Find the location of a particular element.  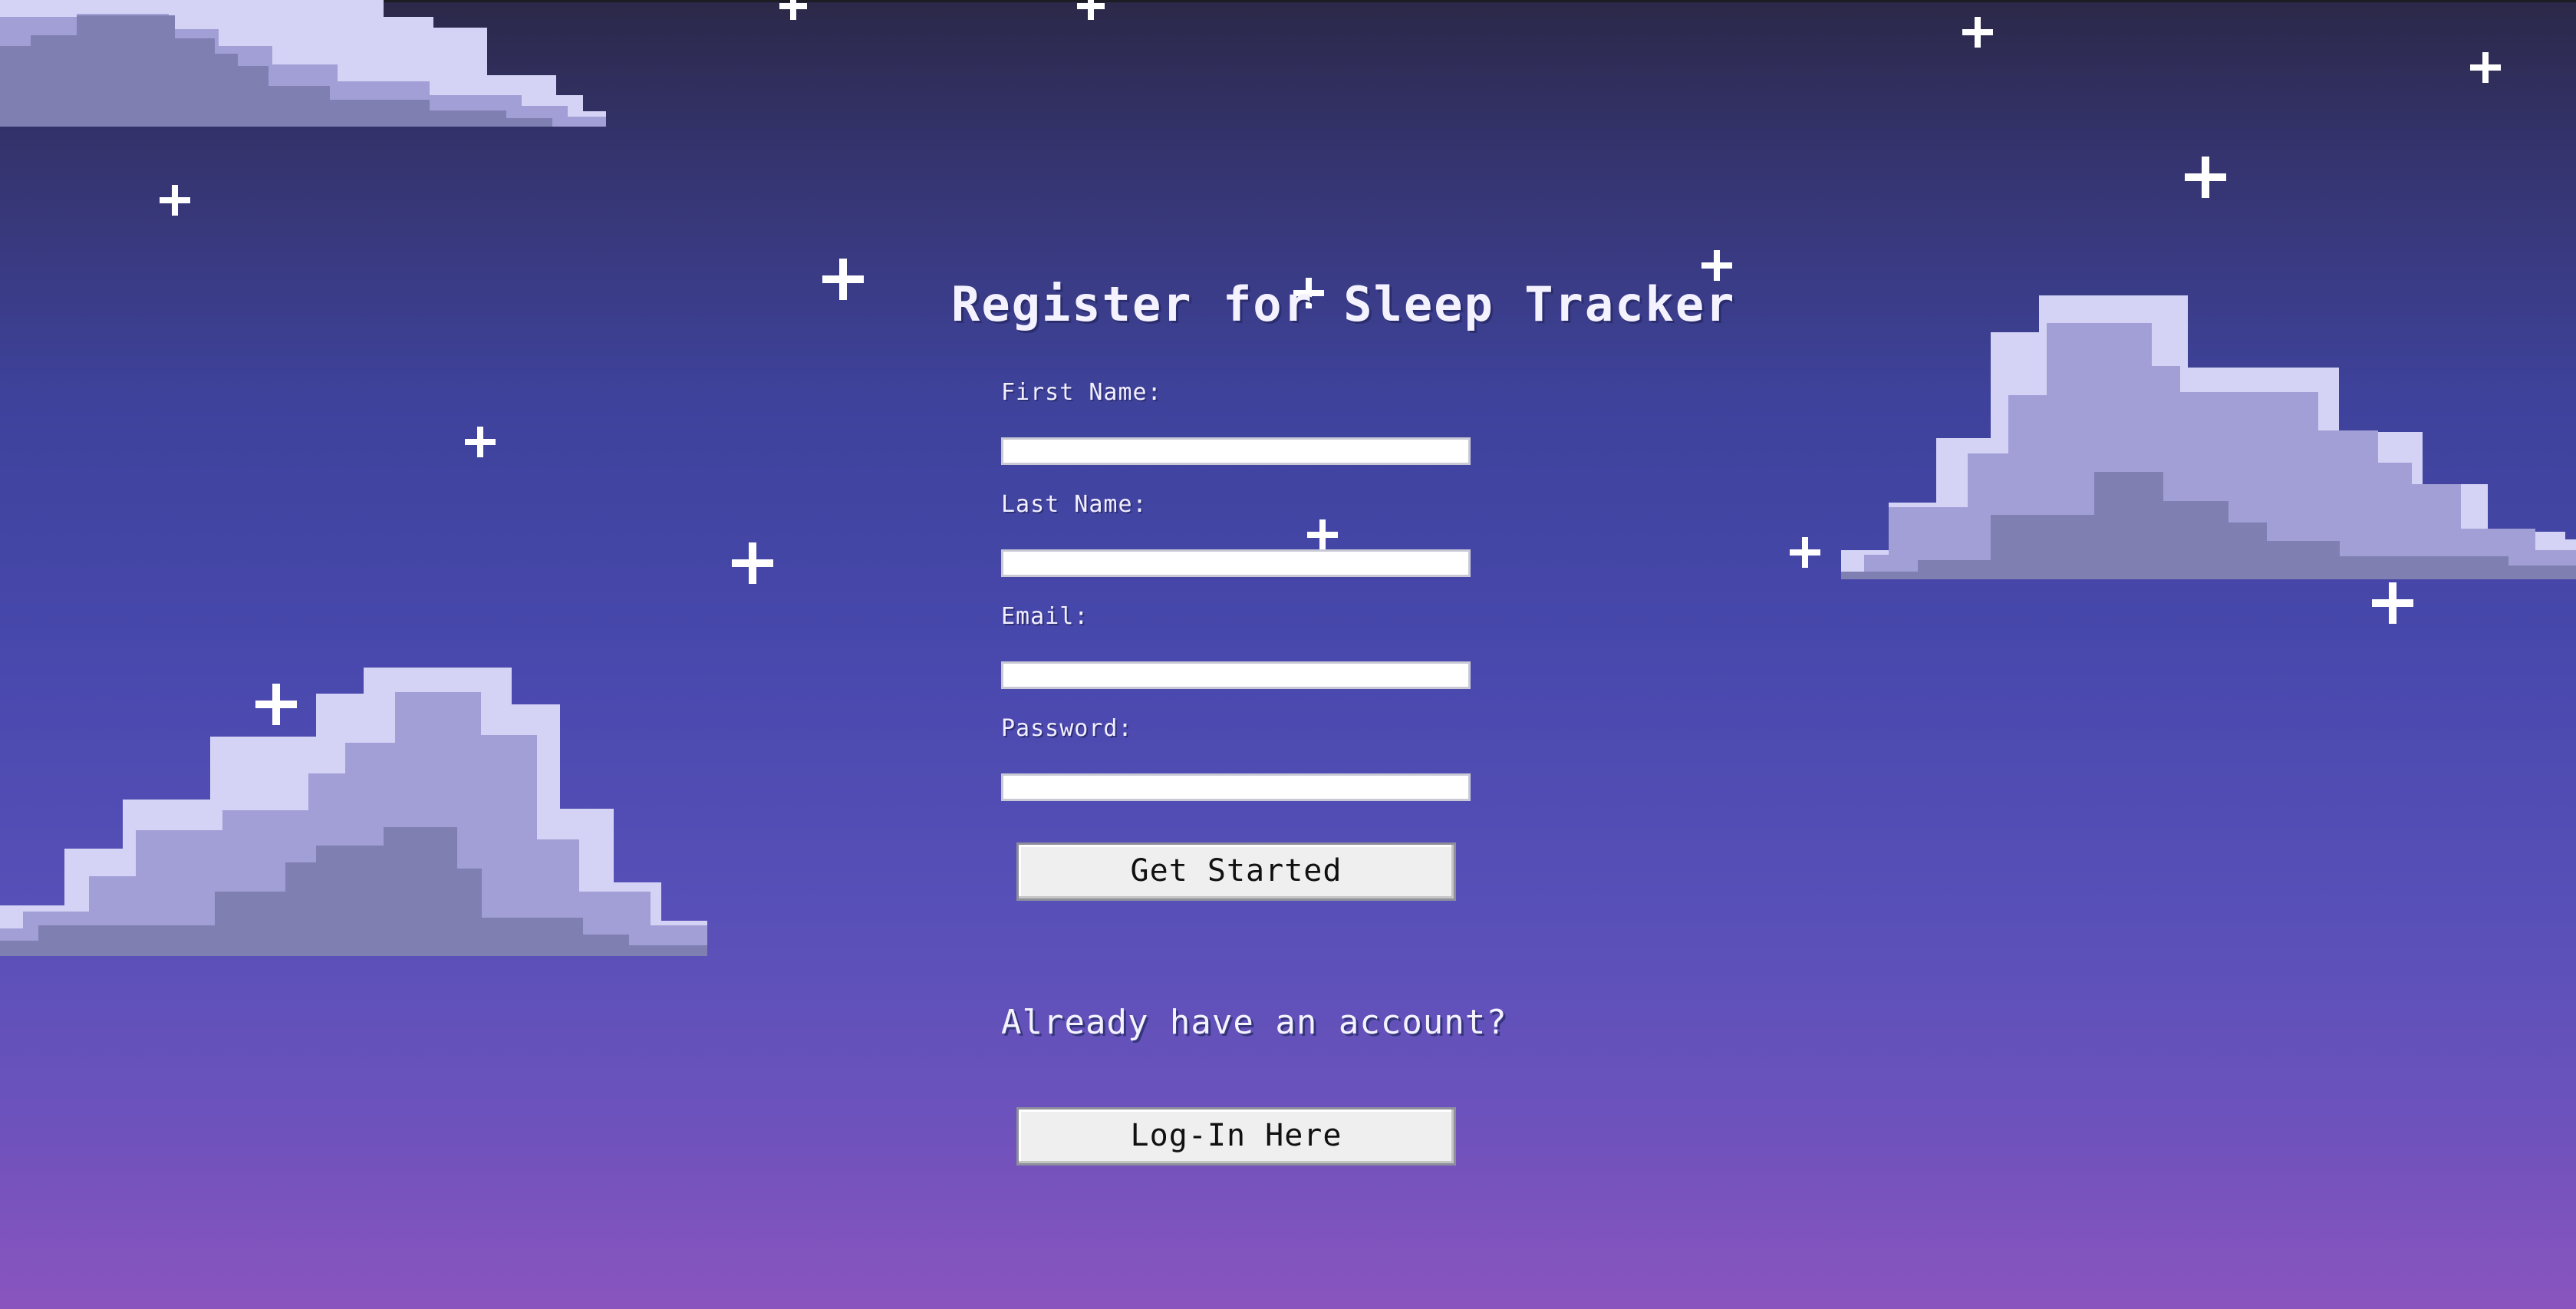

password-label: Password: is located at coordinates (1067, 728).